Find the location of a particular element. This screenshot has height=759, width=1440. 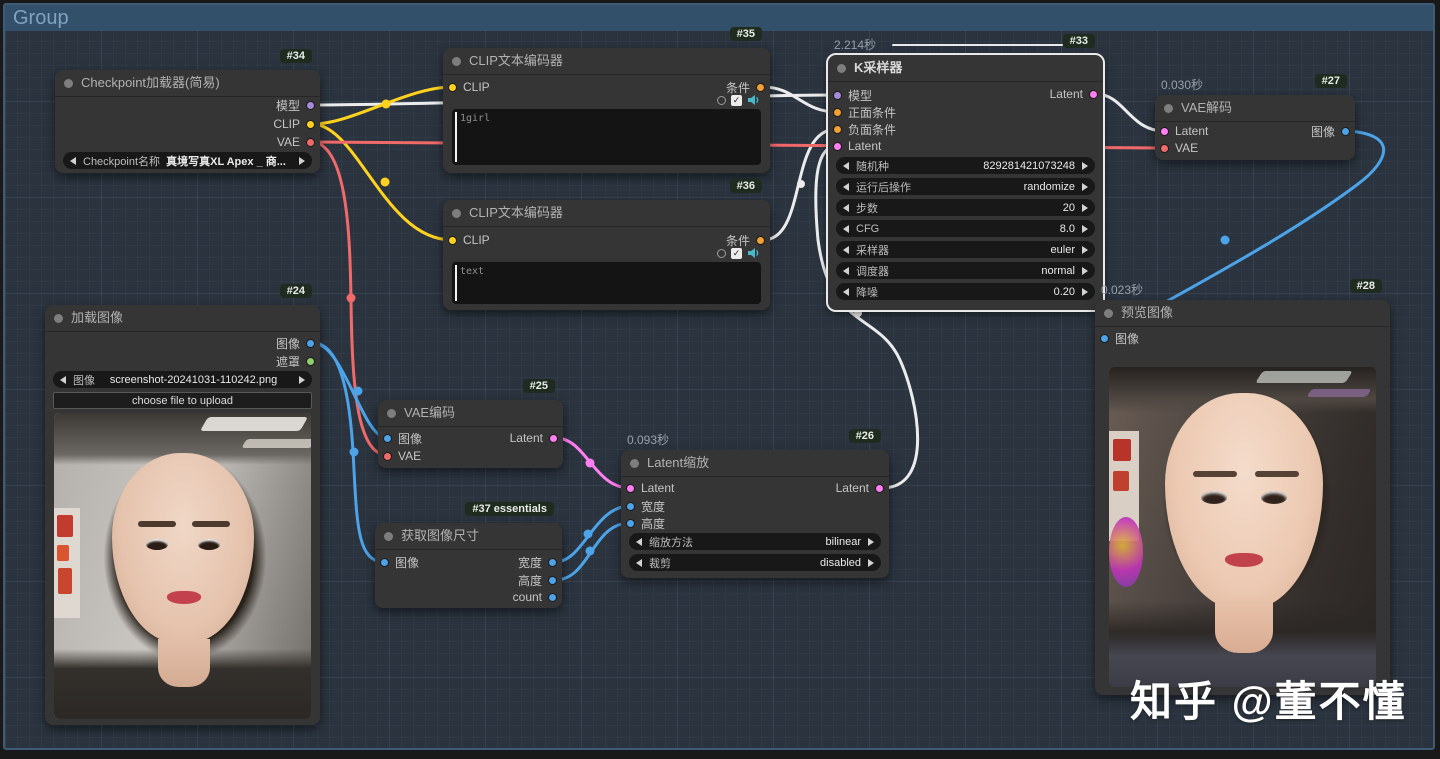

node-title: Checkpoint加载器(简易) is located at coordinates (187, 83).